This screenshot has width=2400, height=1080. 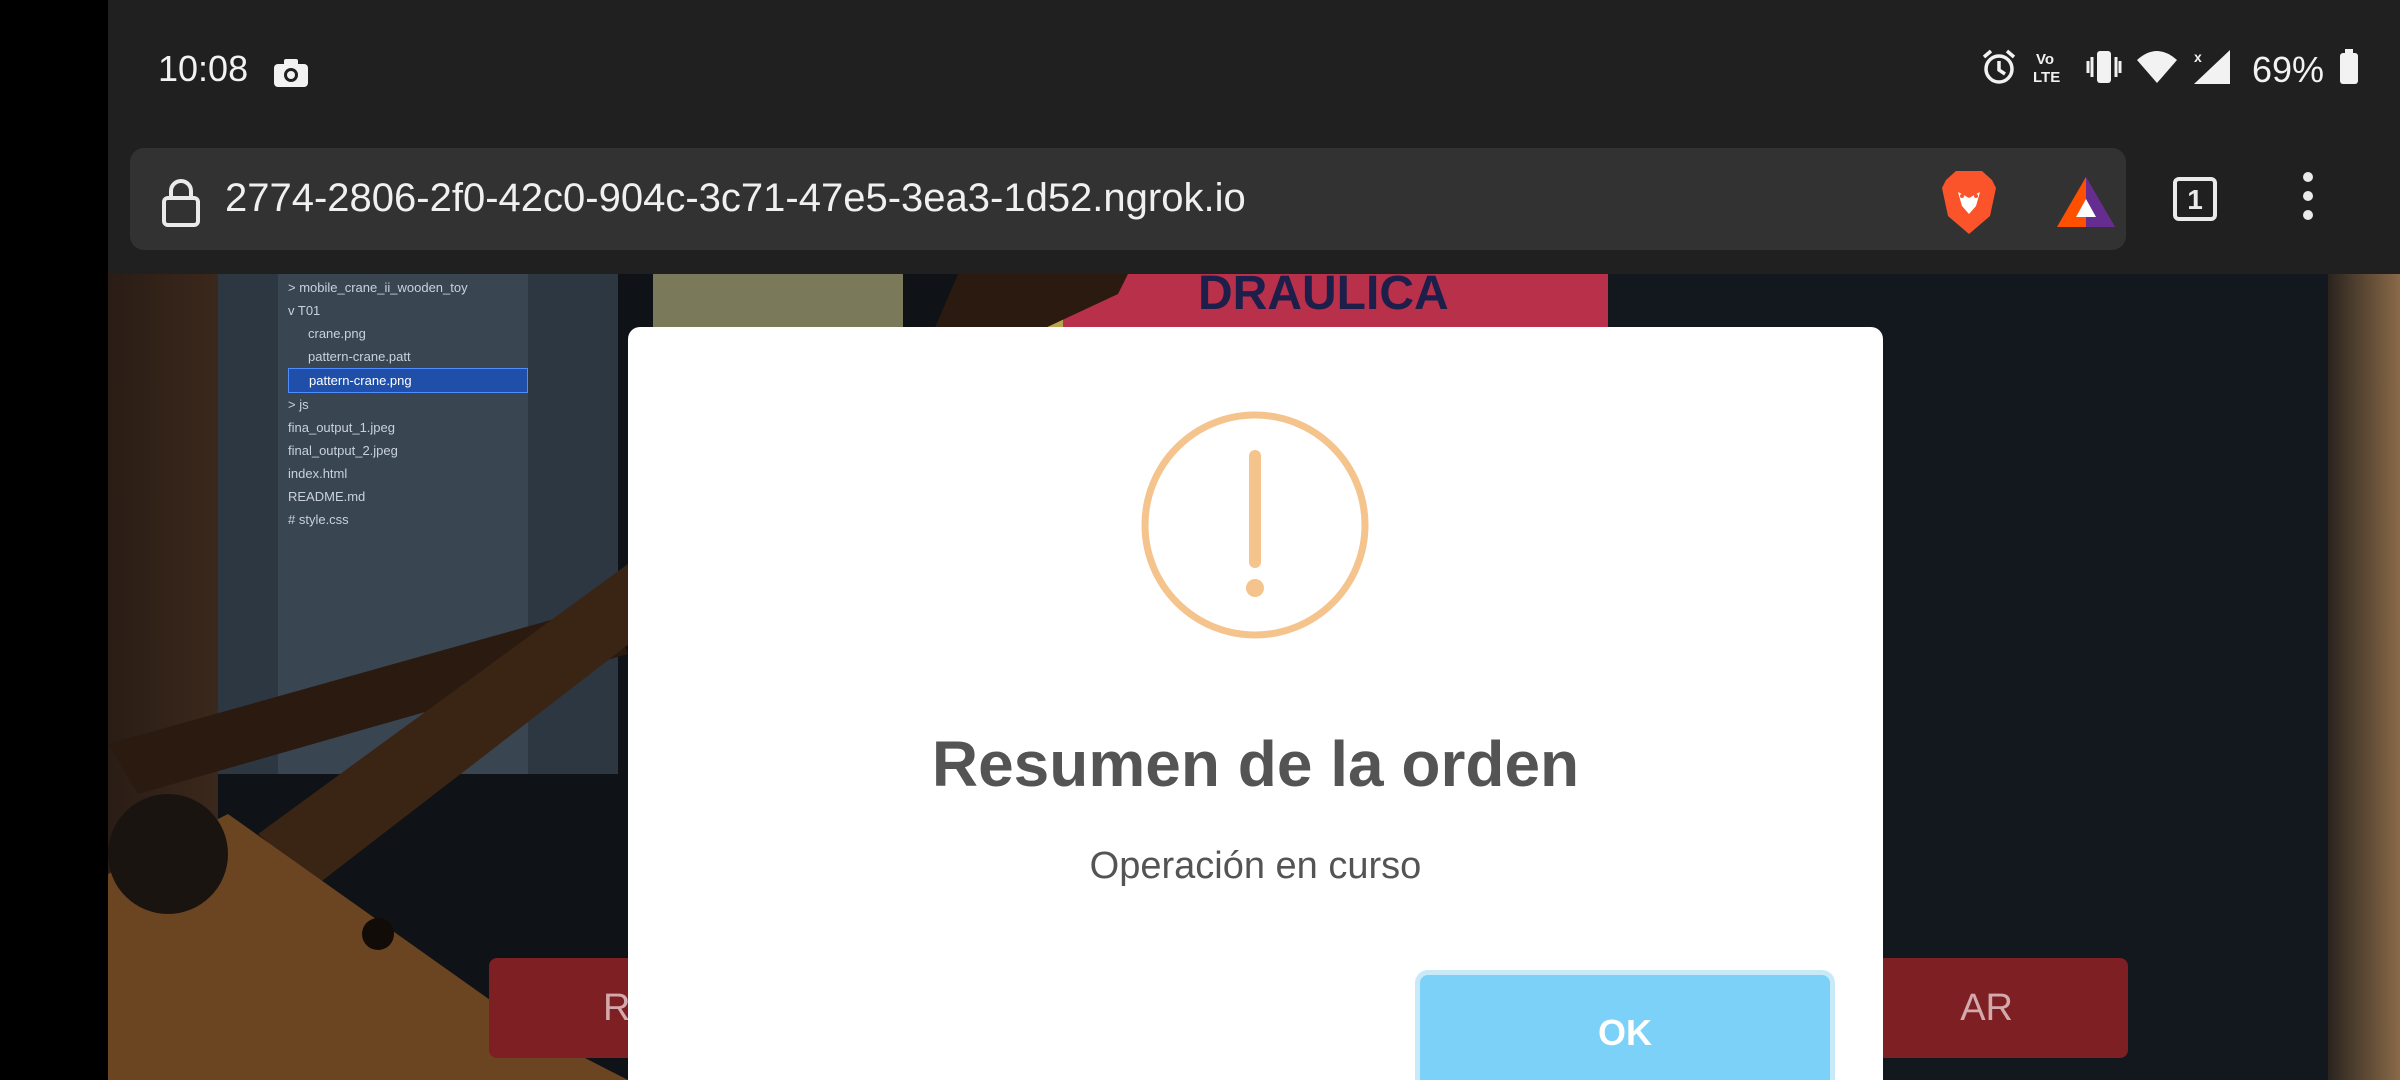 I want to click on status-bar: 10:08 Vo LTE x 69%, so click(x=1254, y=71).